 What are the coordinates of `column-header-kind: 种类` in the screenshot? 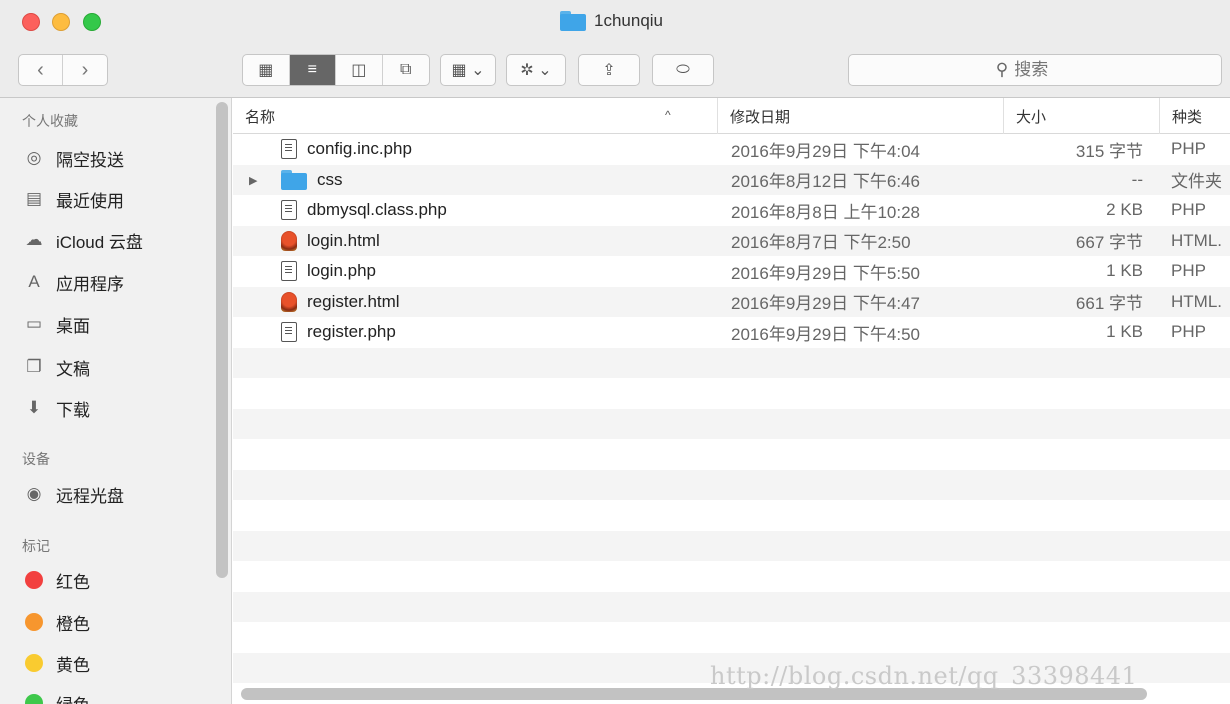 It's located at (1194, 116).